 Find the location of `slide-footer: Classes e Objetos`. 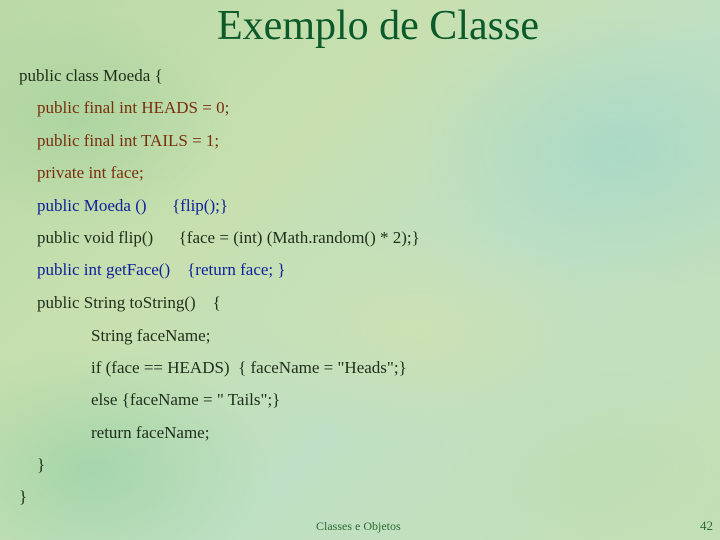

slide-footer: Classes e Objetos is located at coordinates (358, 526).